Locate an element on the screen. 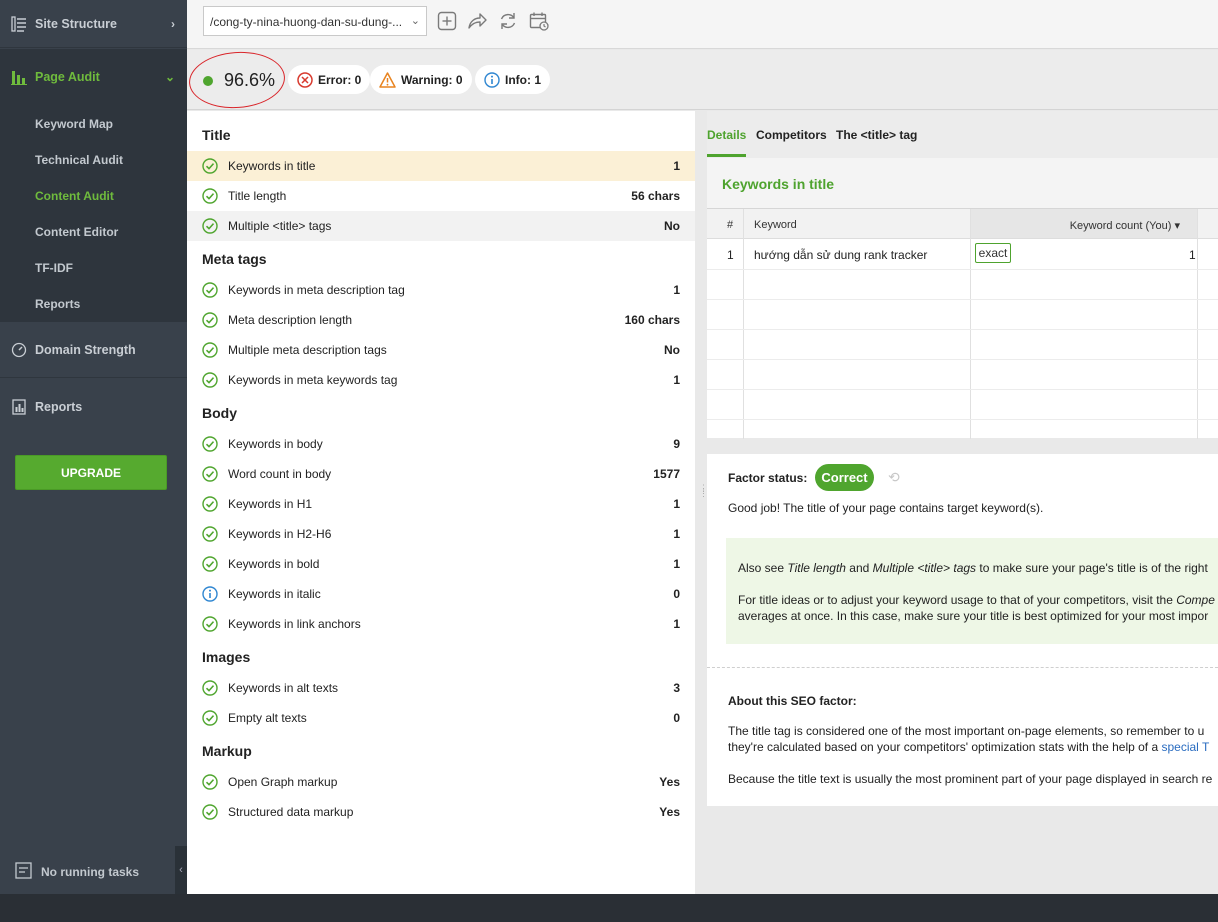 The width and height of the screenshot is (1218, 922). col-keyword-count-label: Keyword count (You) ▾ is located at coordinates (1125, 225).